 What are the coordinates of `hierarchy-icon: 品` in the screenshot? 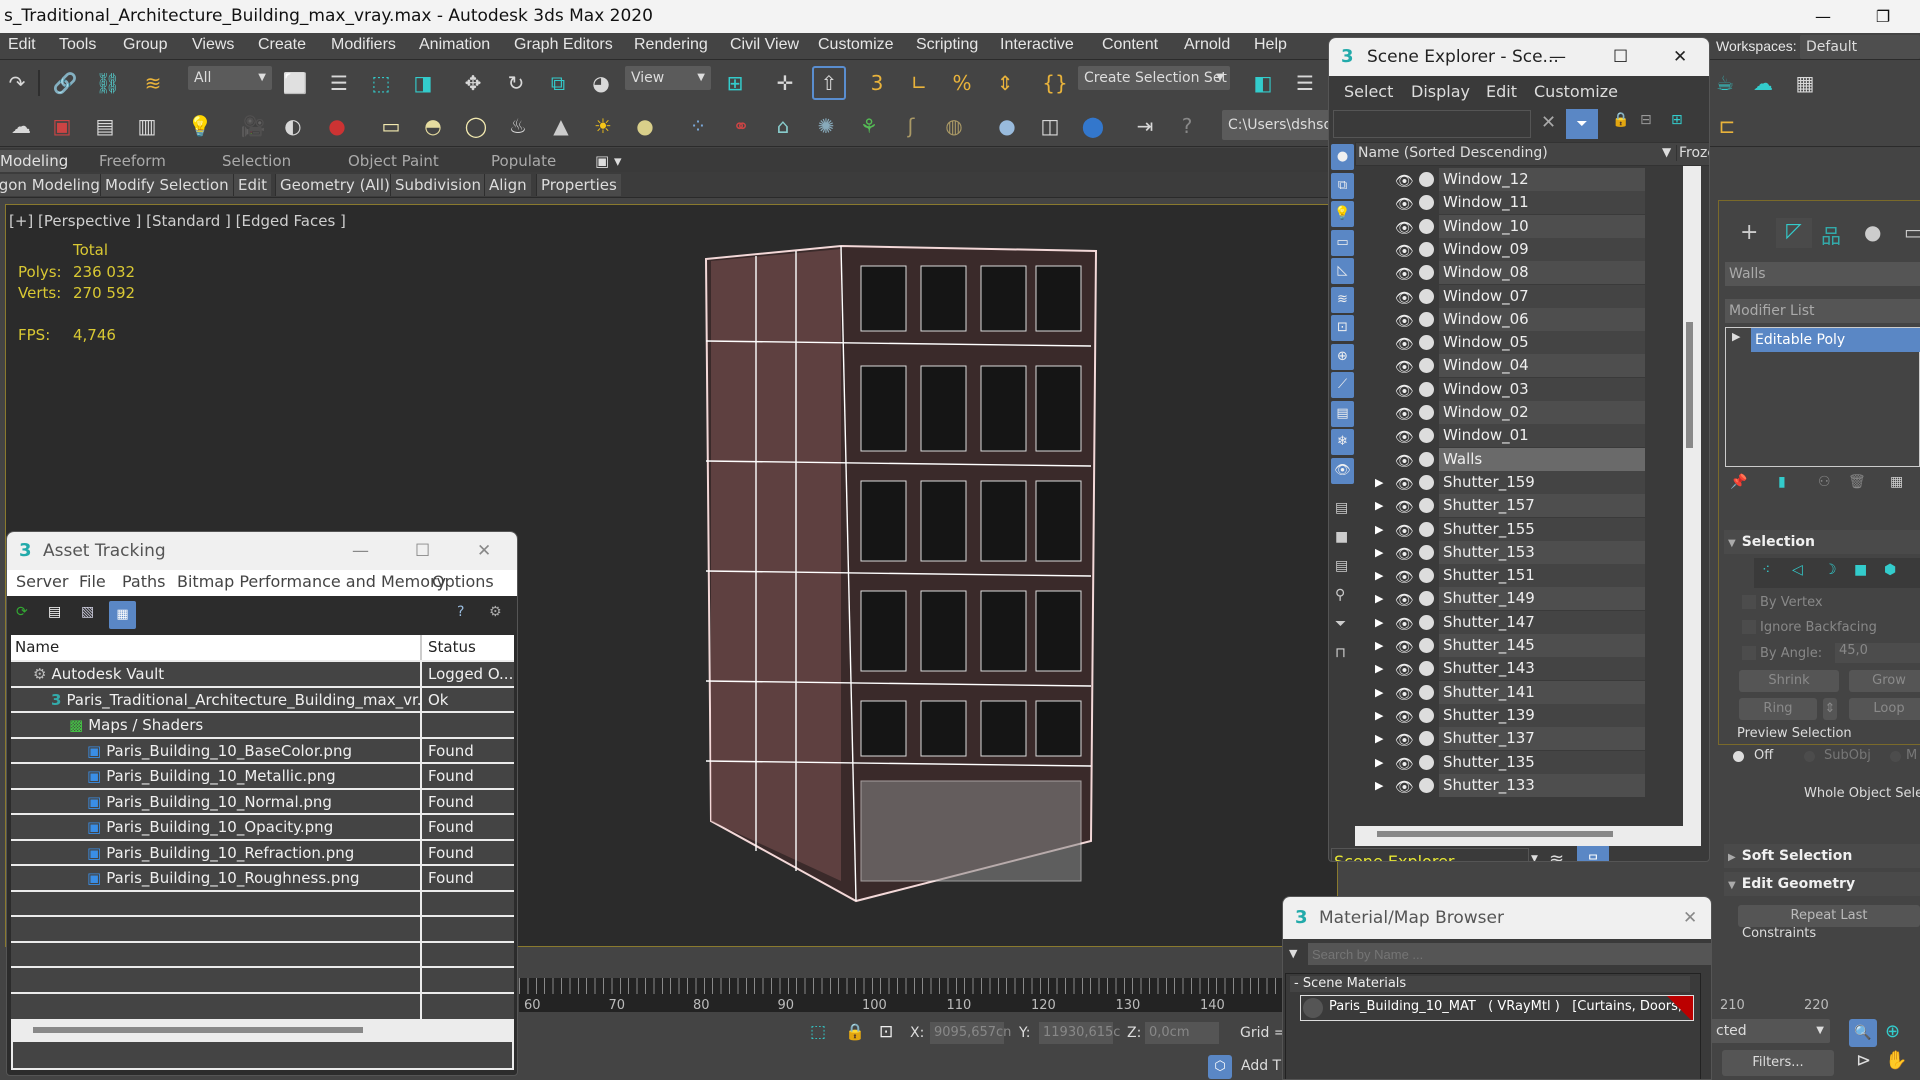 It's located at (1593, 853).